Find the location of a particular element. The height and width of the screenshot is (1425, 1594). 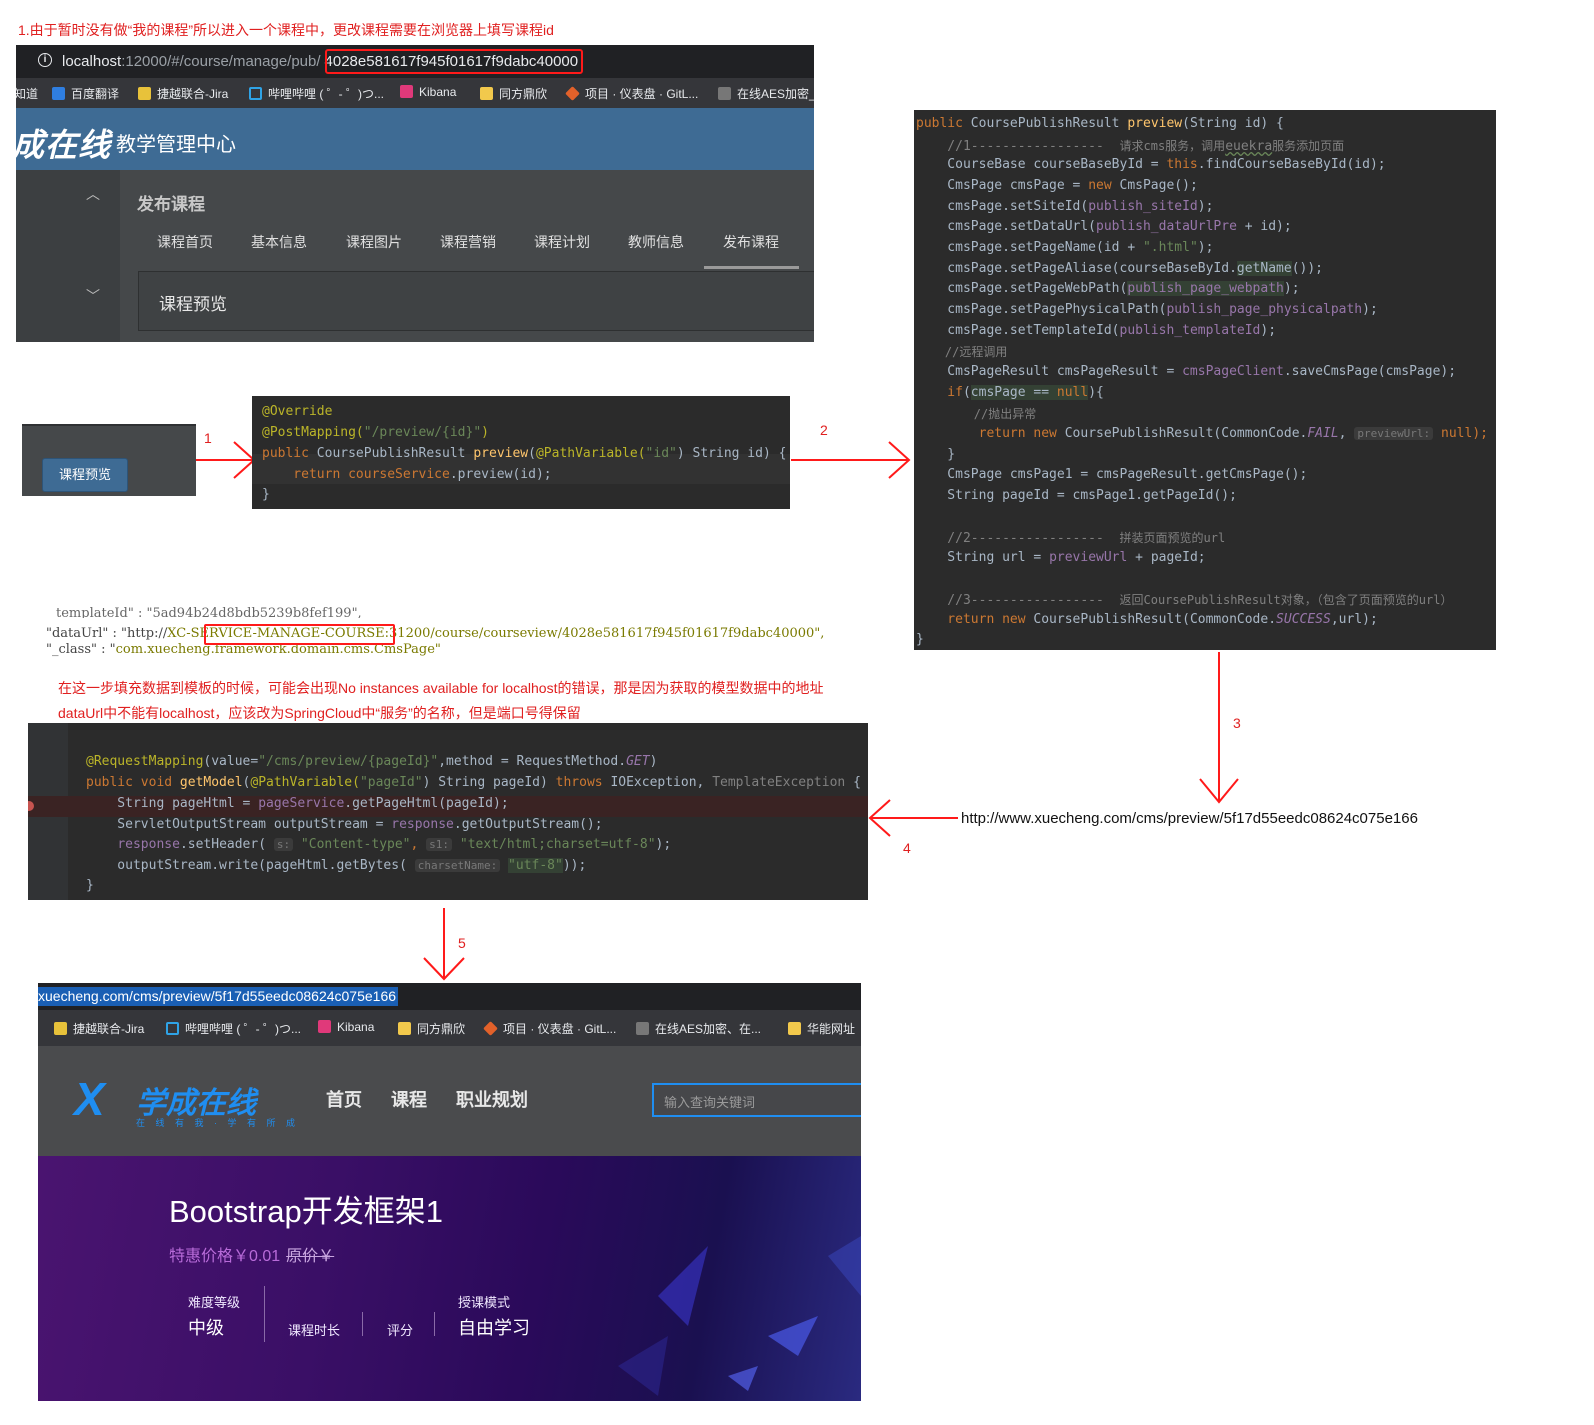

original-price: 原价￥ is located at coordinates (310, 1256).